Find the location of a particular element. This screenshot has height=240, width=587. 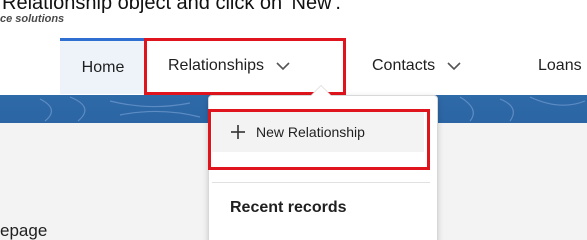

menu-divider is located at coordinates (321, 182).